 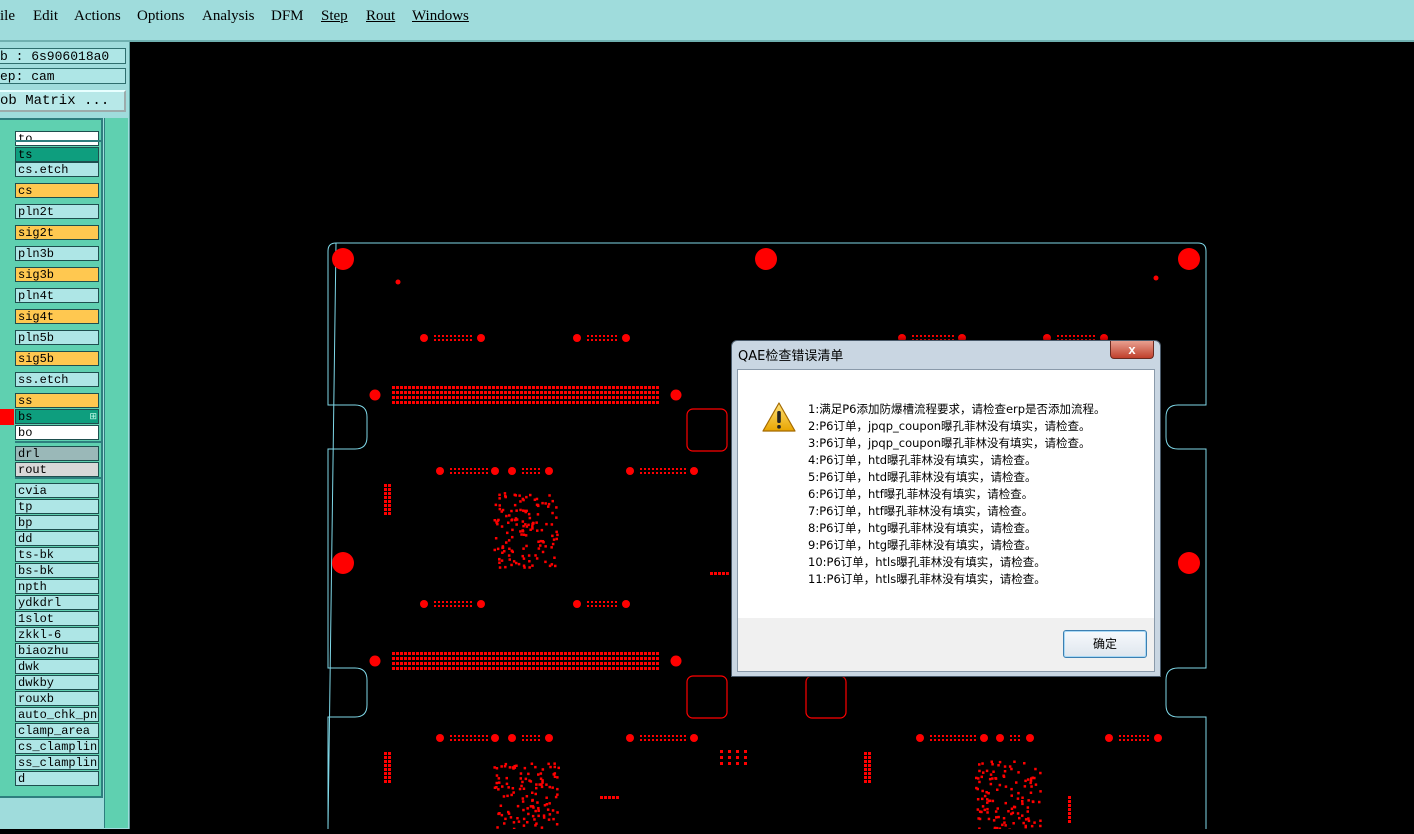 I want to click on layer-row-pln4t: pln4t, so click(x=50, y=296).